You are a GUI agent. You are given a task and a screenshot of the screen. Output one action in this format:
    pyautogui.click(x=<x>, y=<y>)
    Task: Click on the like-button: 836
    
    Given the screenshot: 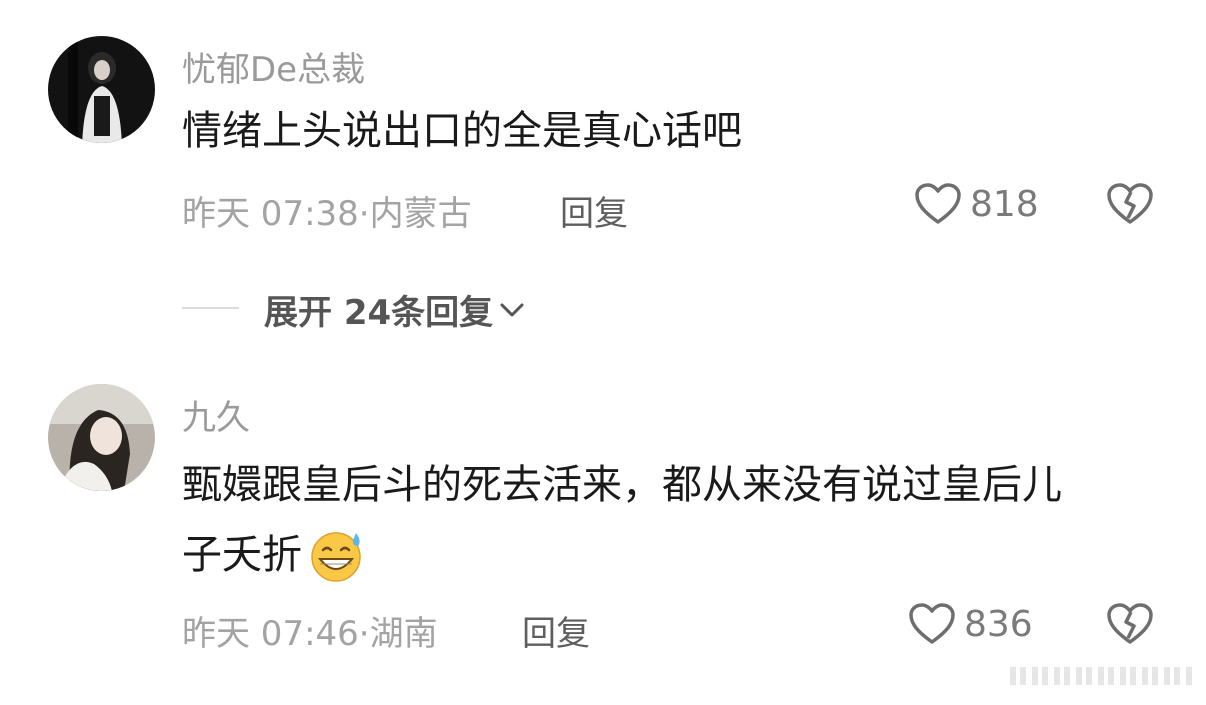 What is the action you would take?
    pyautogui.click(x=970, y=624)
    